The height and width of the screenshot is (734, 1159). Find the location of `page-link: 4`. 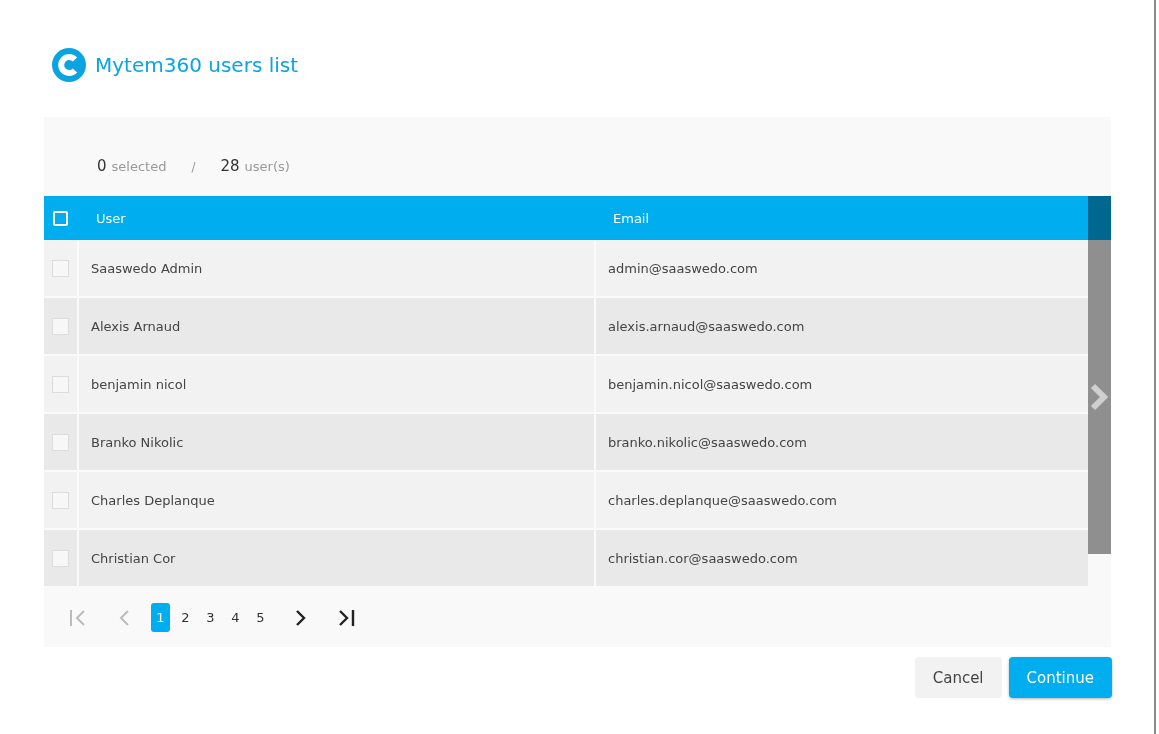

page-link: 4 is located at coordinates (235, 617).